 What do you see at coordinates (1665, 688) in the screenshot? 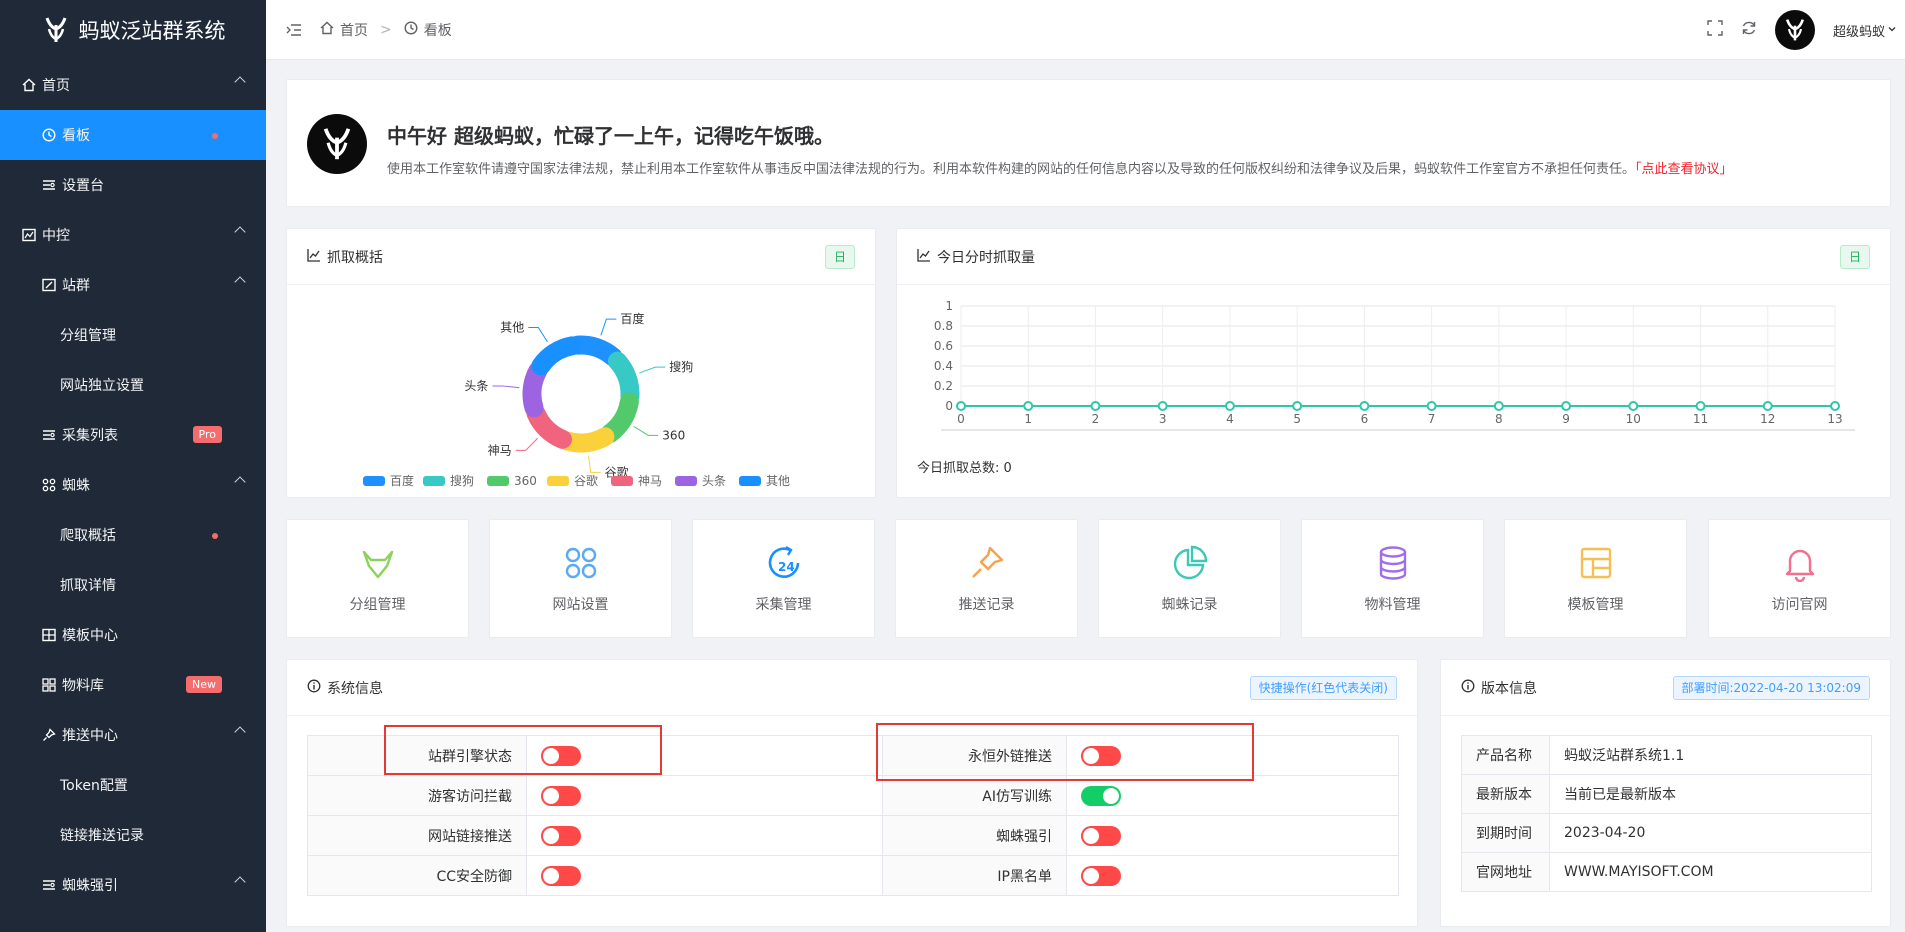
I see `card-header: 版本信息 部署时间:2022-04-20 13:02:09` at bounding box center [1665, 688].